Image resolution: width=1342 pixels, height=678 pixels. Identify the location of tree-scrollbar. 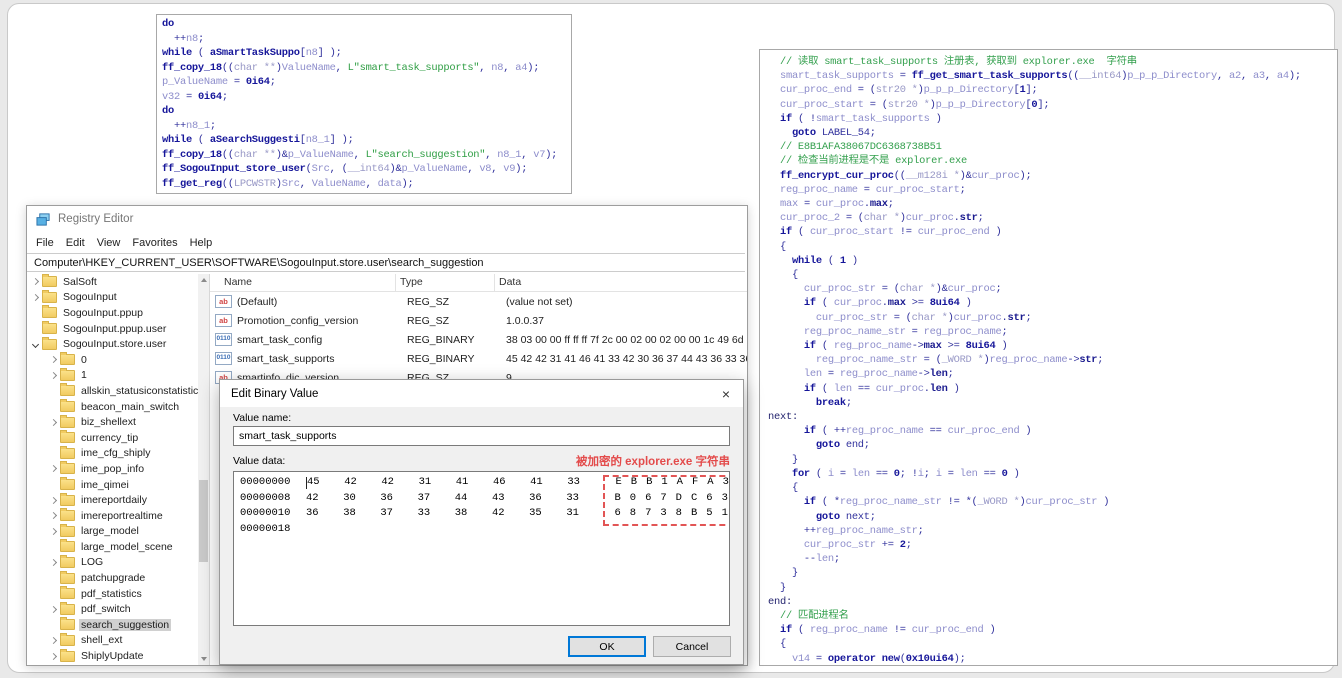
(203, 469).